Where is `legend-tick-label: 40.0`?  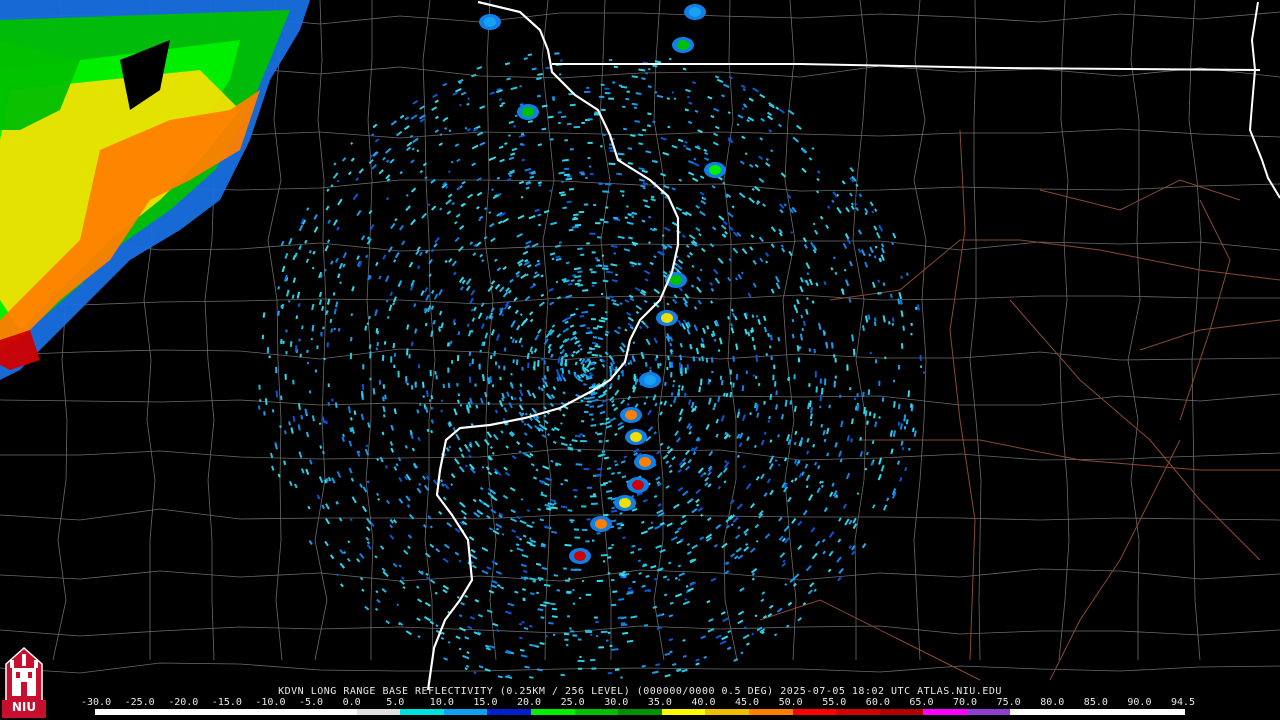
legend-tick-label: 40.0 is located at coordinates (703, 702).